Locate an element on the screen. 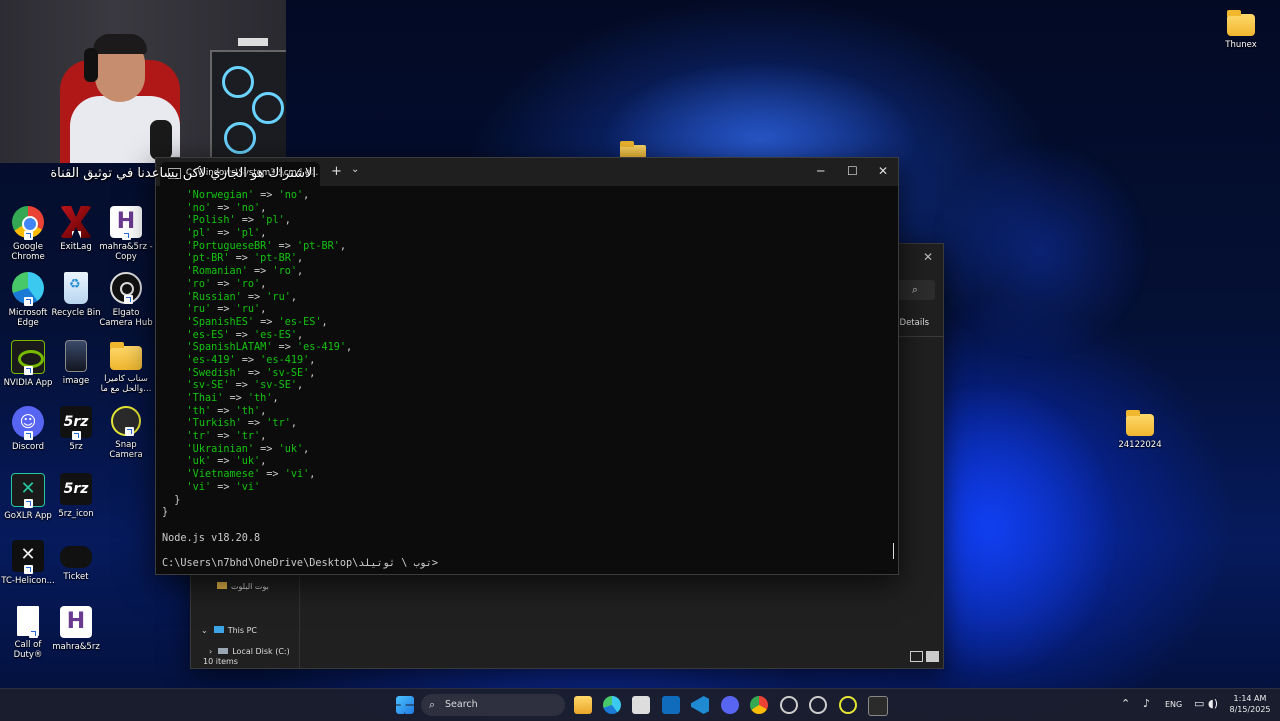 The height and width of the screenshot is (721, 1280). icon-label: 24122024 is located at coordinates (1140, 445).